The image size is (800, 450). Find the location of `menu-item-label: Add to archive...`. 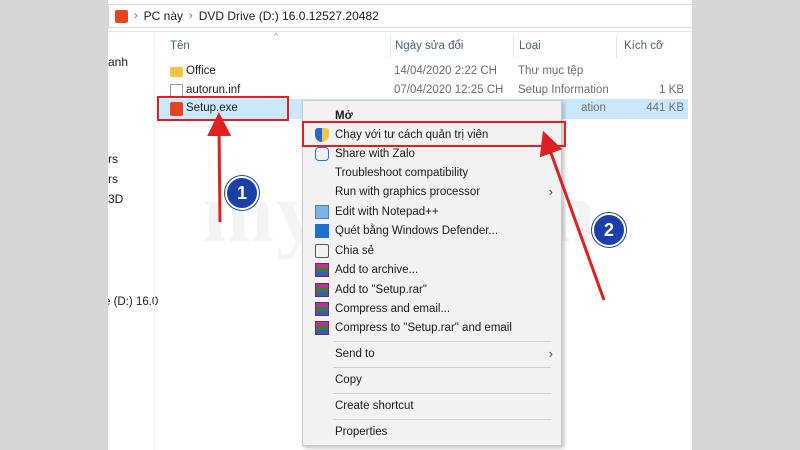

menu-item-label: Add to archive... is located at coordinates (377, 270).